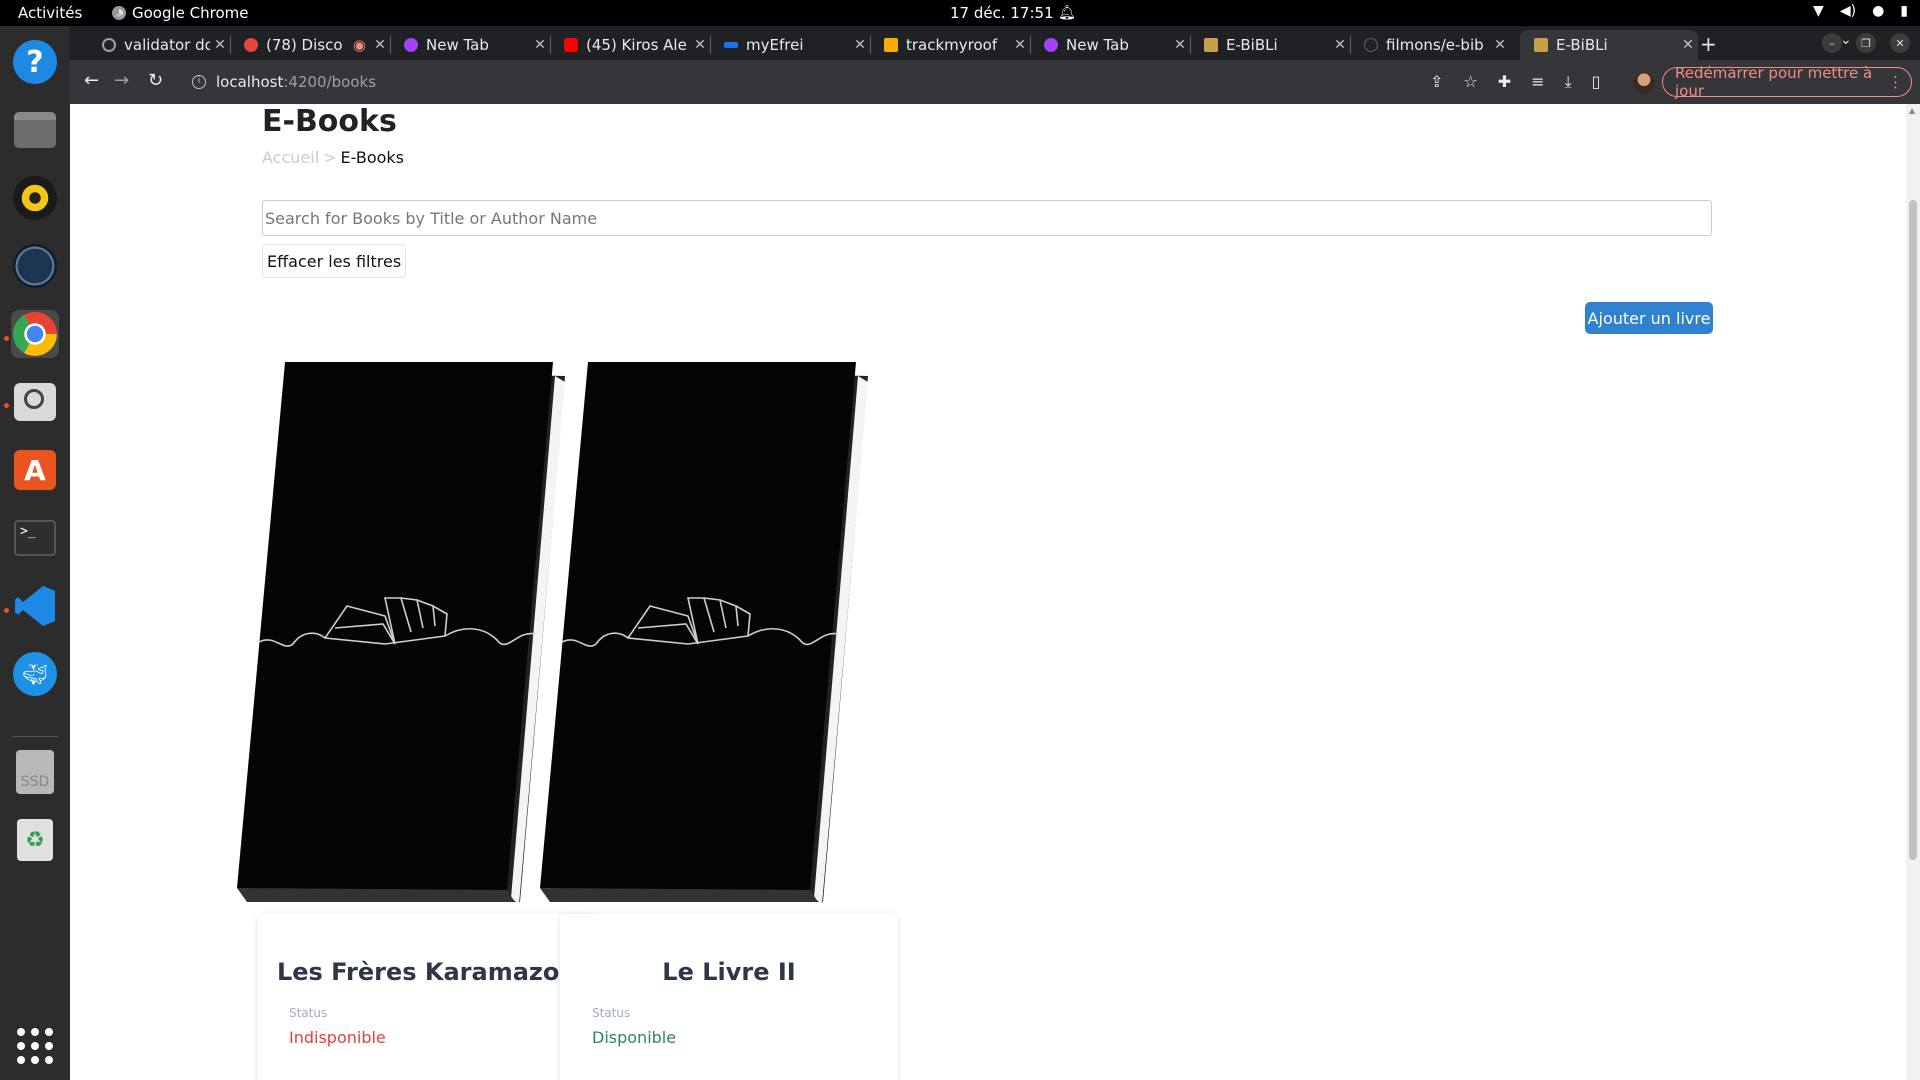 This screenshot has height=1080, width=1920. I want to click on stacer-icon, so click(35, 266).